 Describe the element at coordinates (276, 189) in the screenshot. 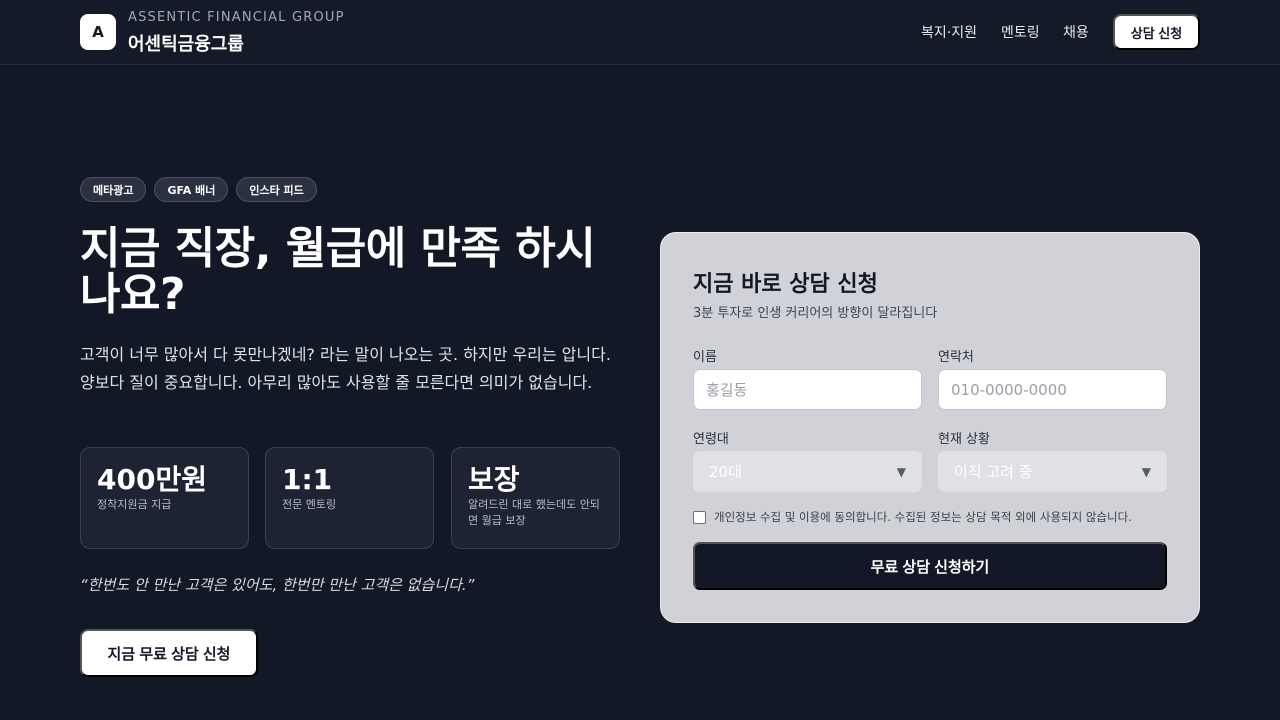

I see `chip-instagram-feed: 인스타 피드` at that location.